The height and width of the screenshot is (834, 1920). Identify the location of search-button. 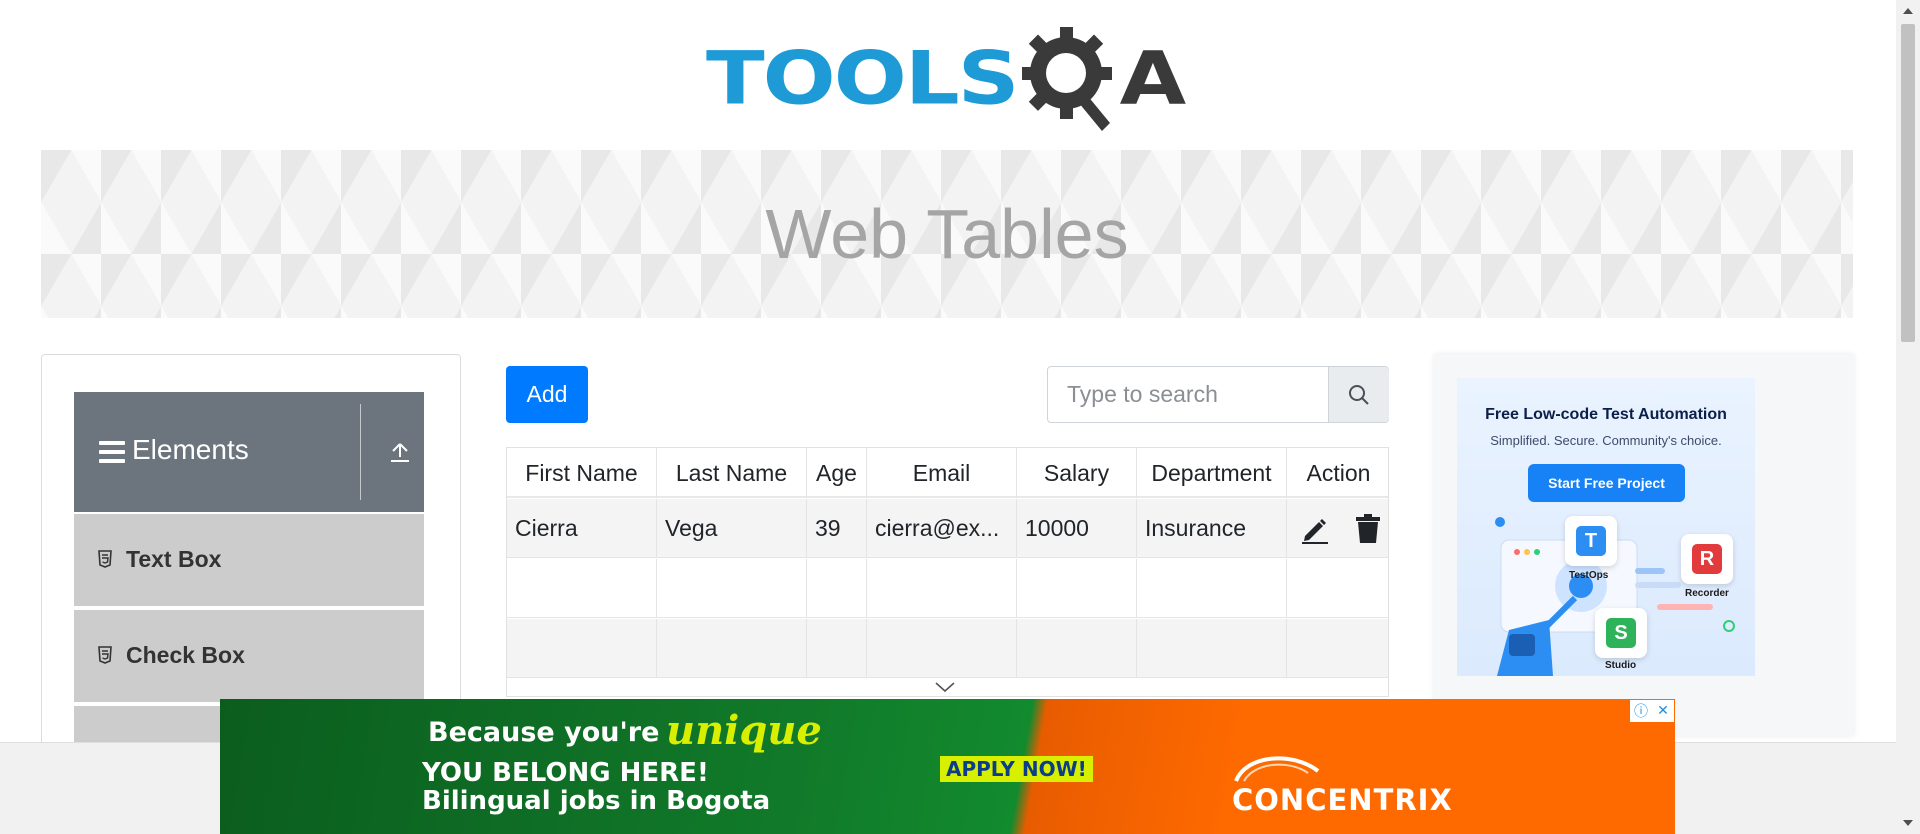
(1358, 394).